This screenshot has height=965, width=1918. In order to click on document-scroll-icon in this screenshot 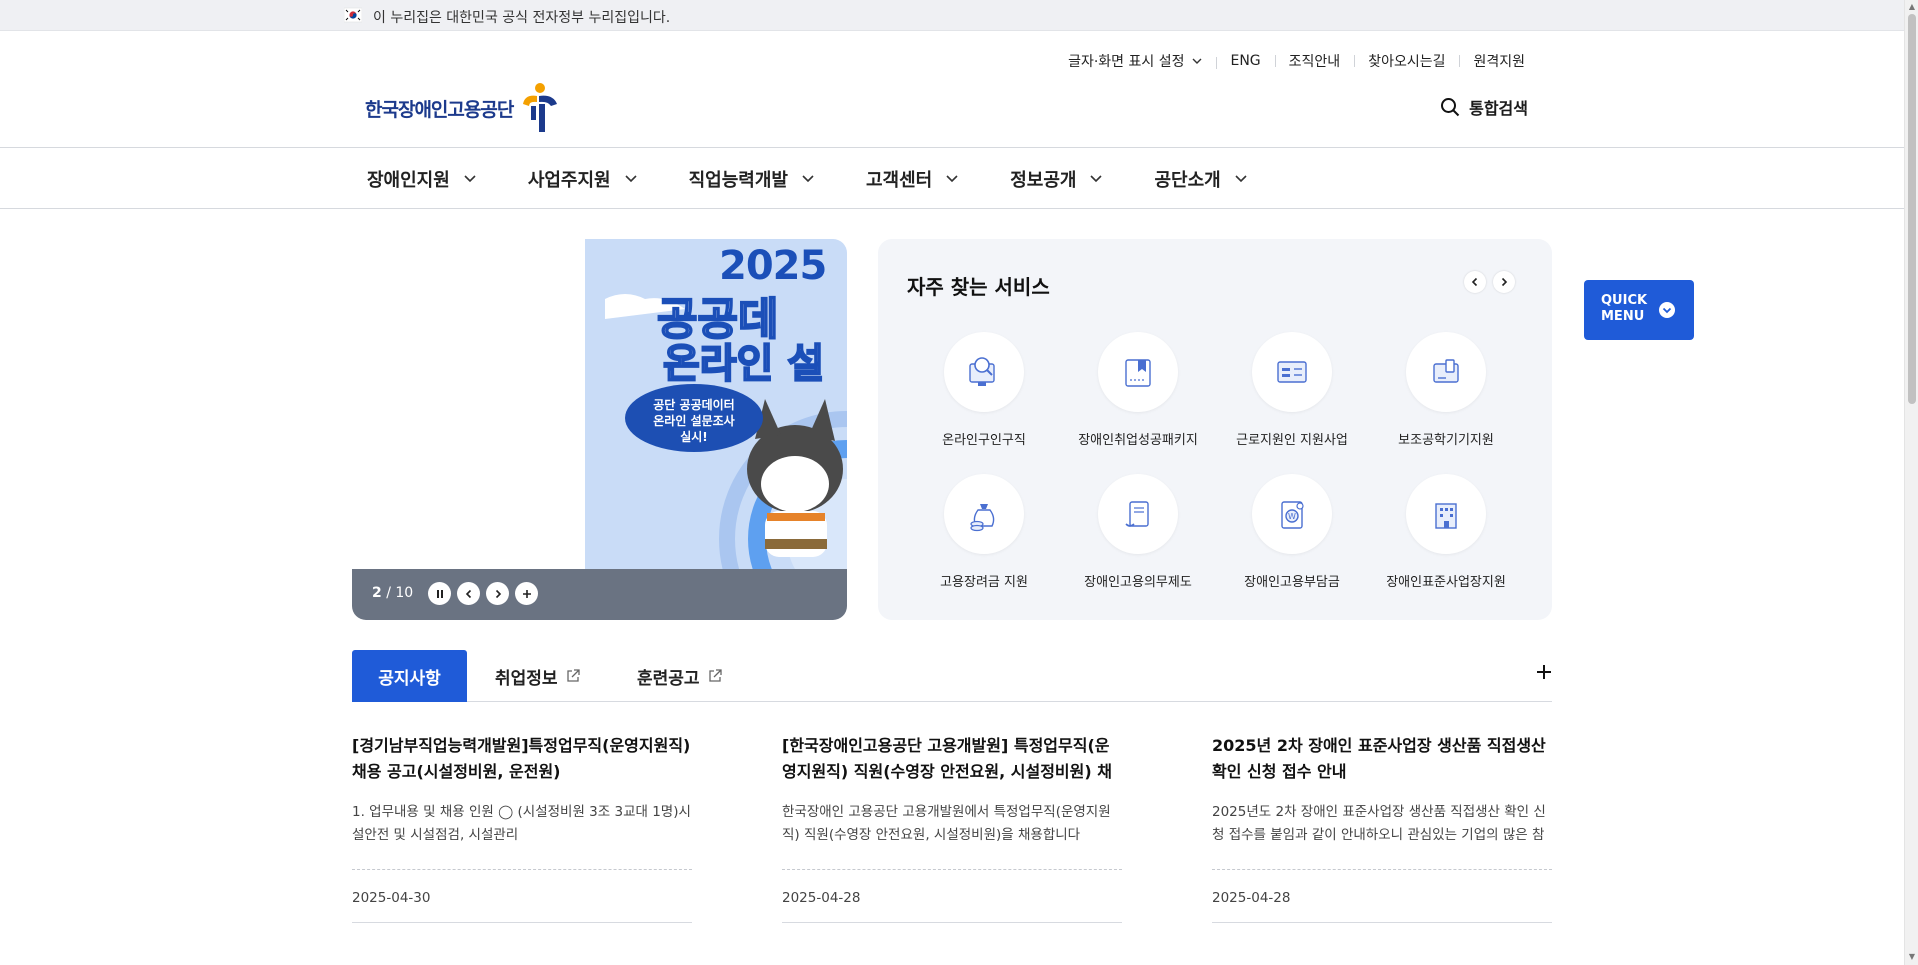, I will do `click(1138, 514)`.